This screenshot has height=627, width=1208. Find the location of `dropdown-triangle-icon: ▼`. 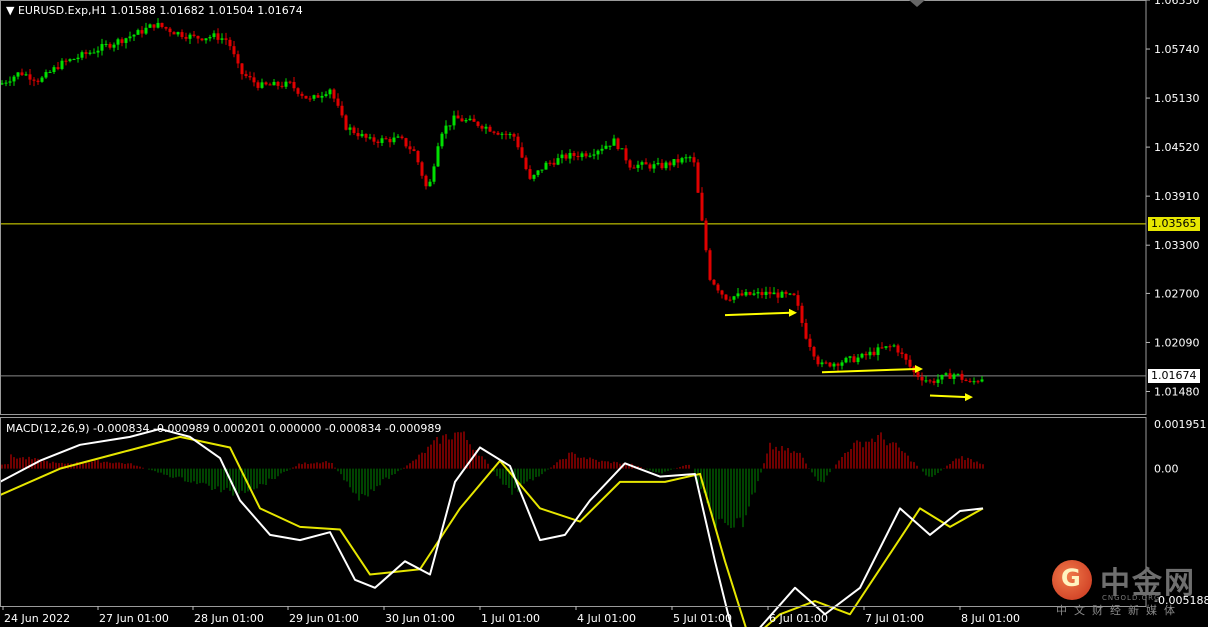

dropdown-triangle-icon: ▼ is located at coordinates (10, 10).